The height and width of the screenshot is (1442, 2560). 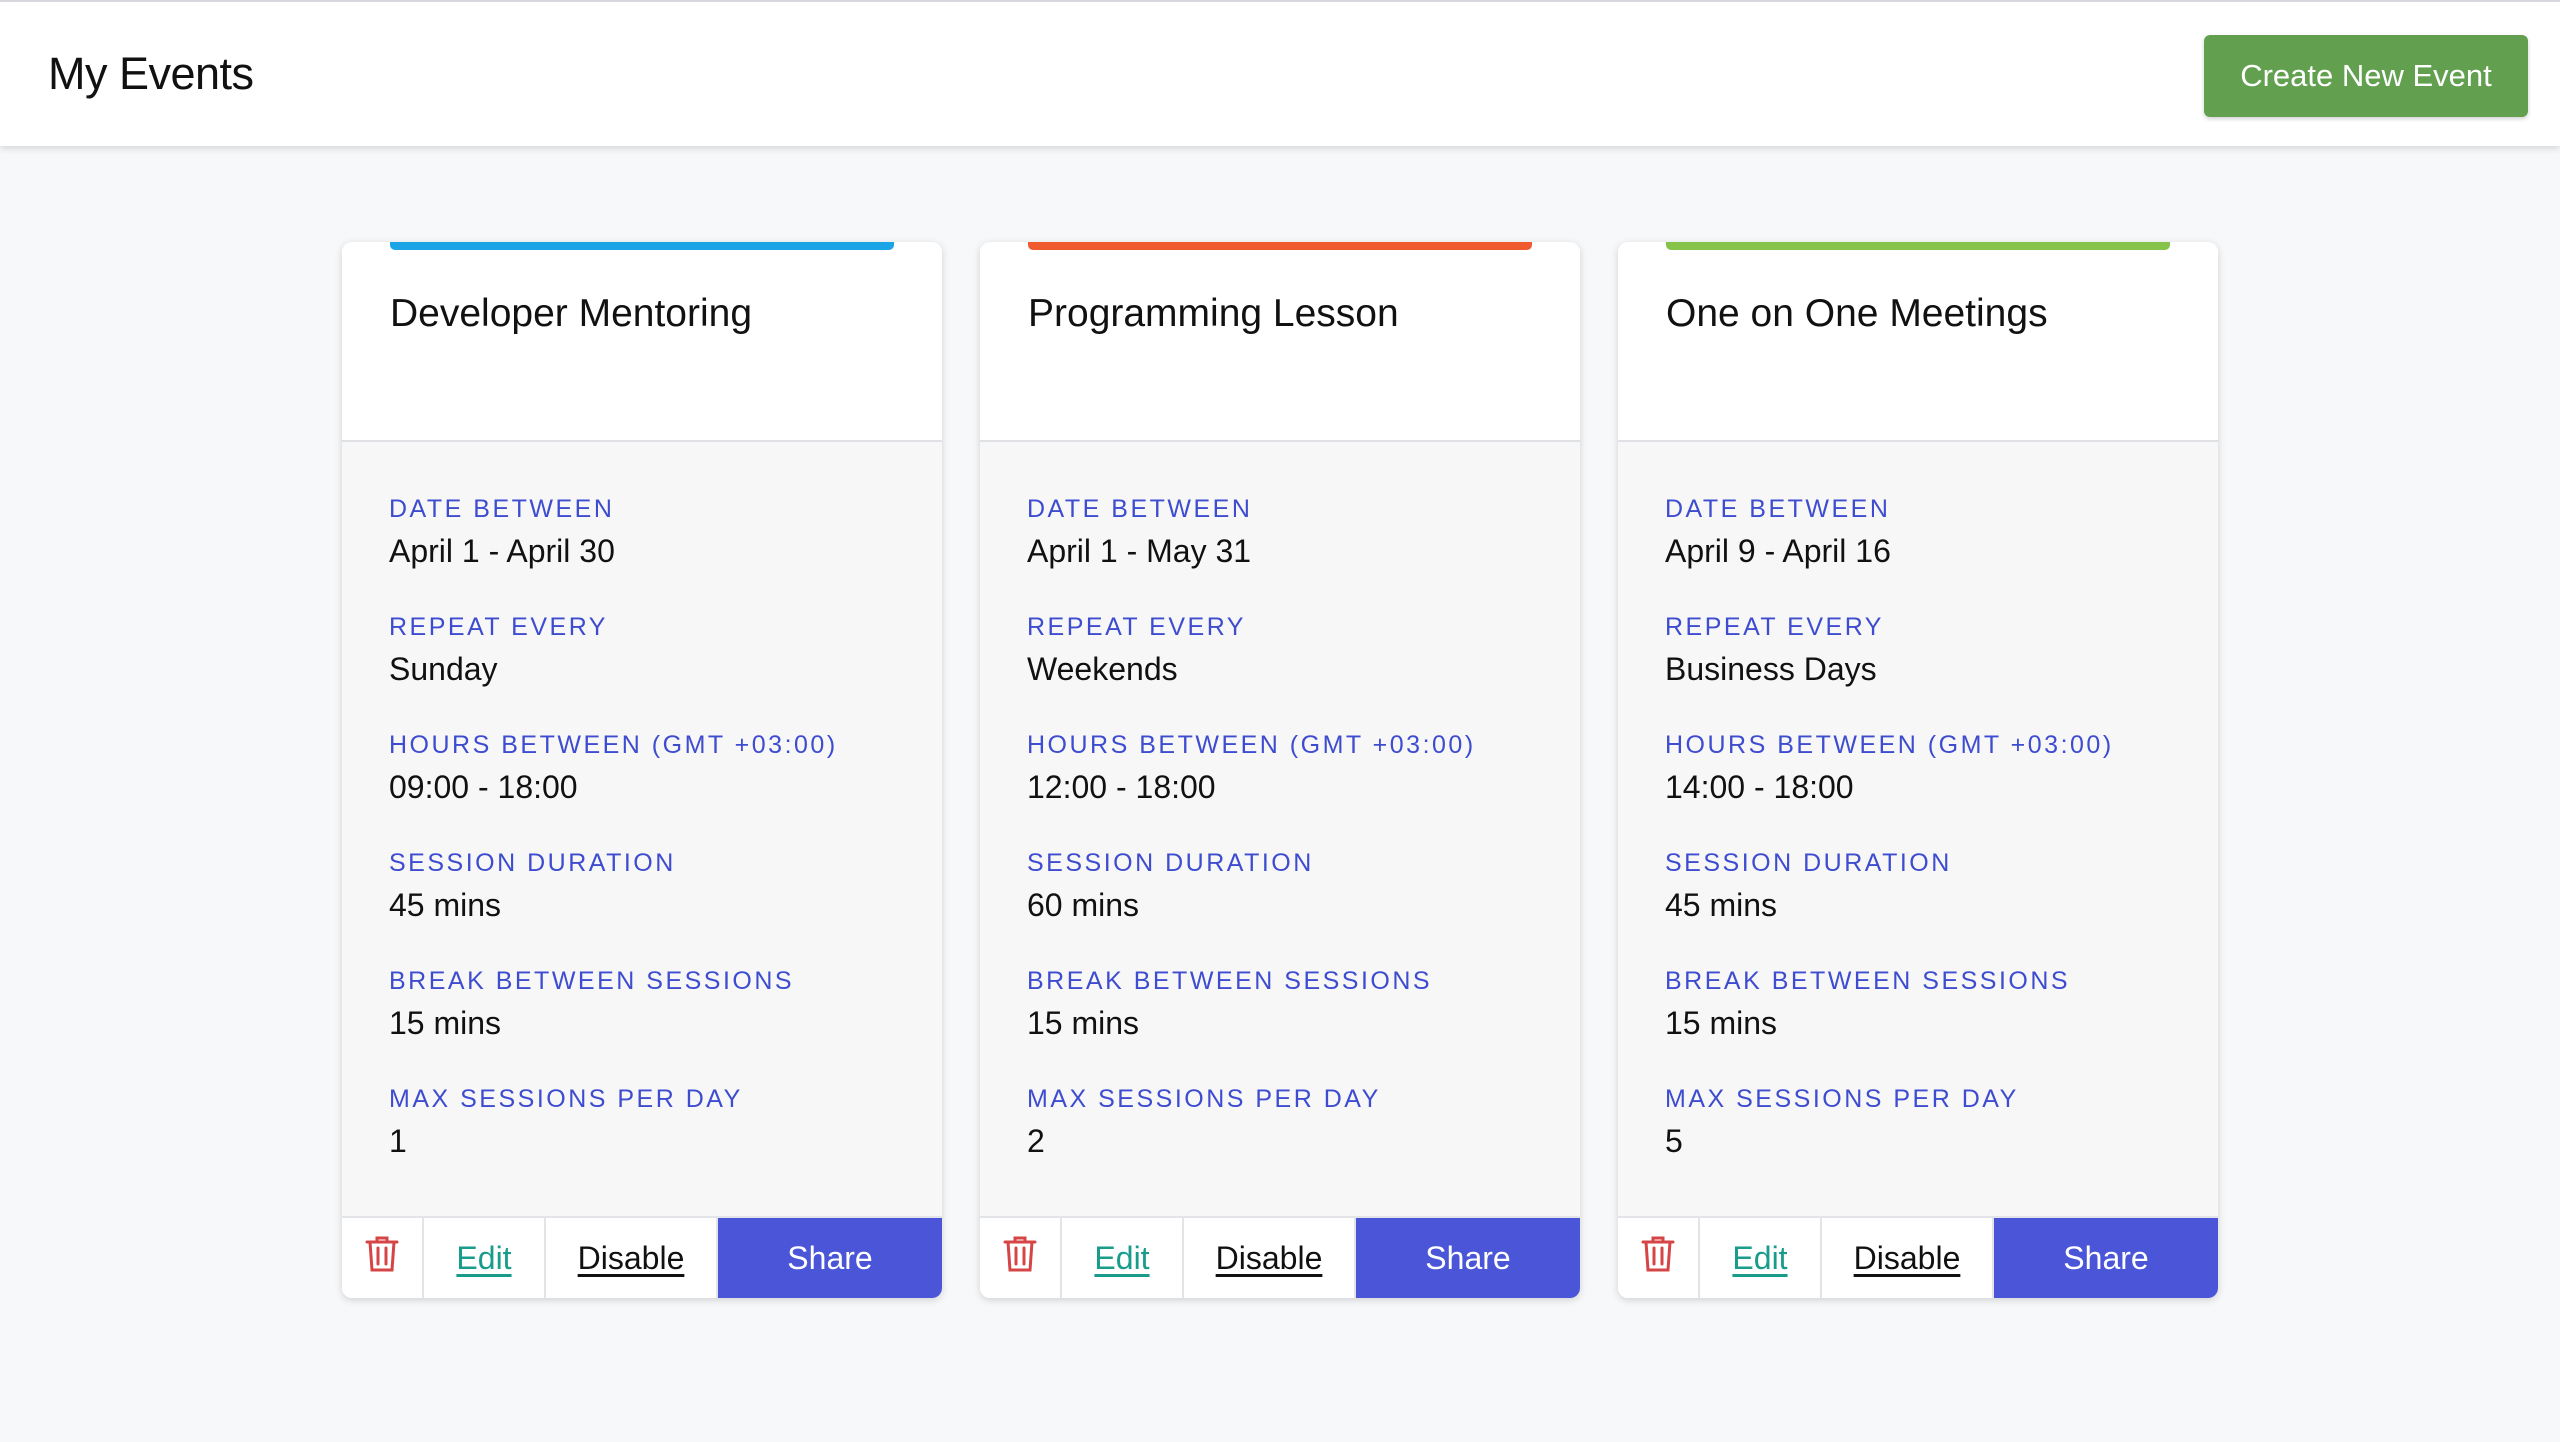 What do you see at coordinates (1925, 671) in the screenshot?
I see `repeat-every-field: REPEAT EVERY Business Days` at bounding box center [1925, 671].